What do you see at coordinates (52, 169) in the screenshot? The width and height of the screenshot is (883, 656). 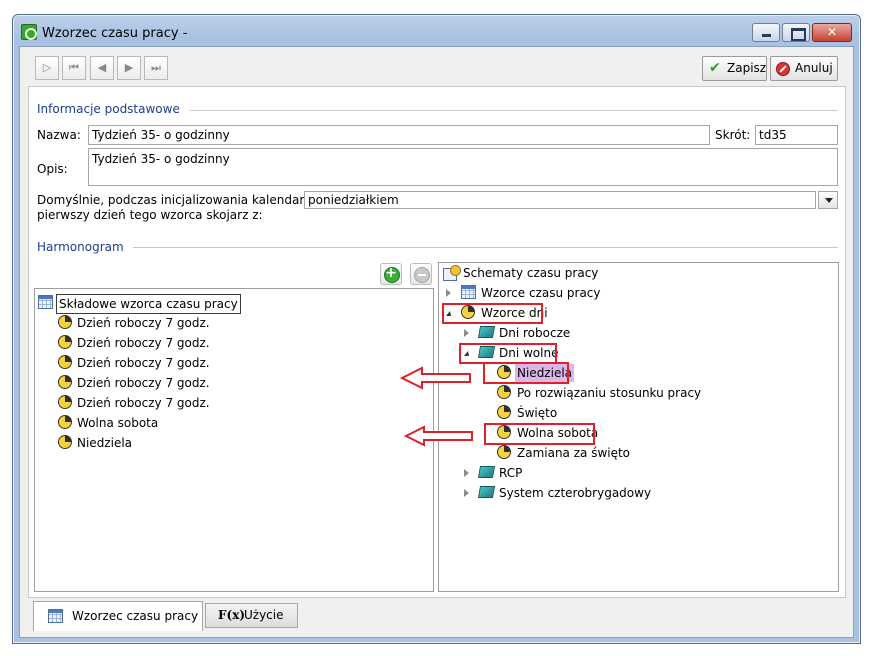 I see `description-label: Opis:` at bounding box center [52, 169].